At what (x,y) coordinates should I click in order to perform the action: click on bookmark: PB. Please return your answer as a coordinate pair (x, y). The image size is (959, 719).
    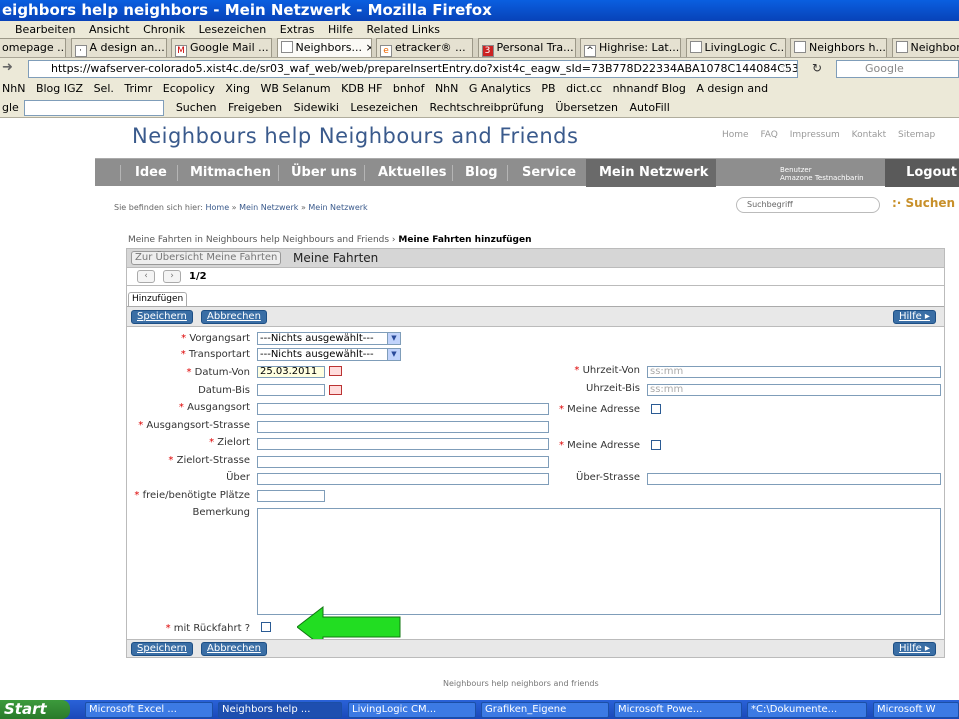
    Looking at the image, I should click on (548, 88).